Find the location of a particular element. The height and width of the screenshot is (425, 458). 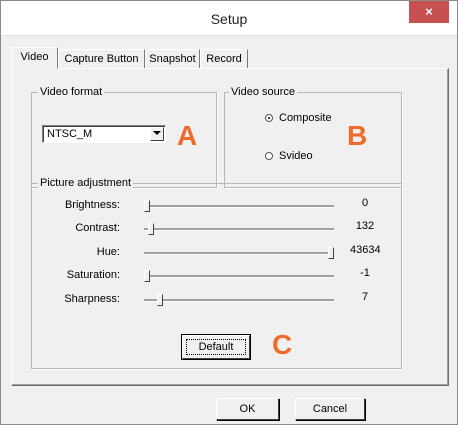

default-button: Default is located at coordinates (216, 347).